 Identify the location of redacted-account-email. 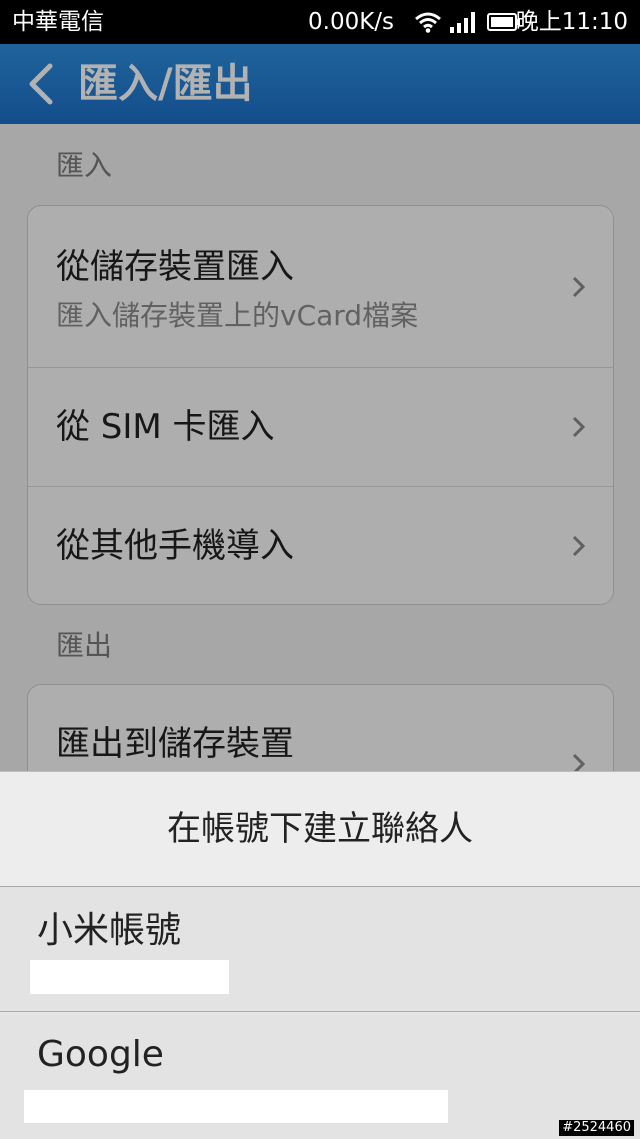
(236, 1106).